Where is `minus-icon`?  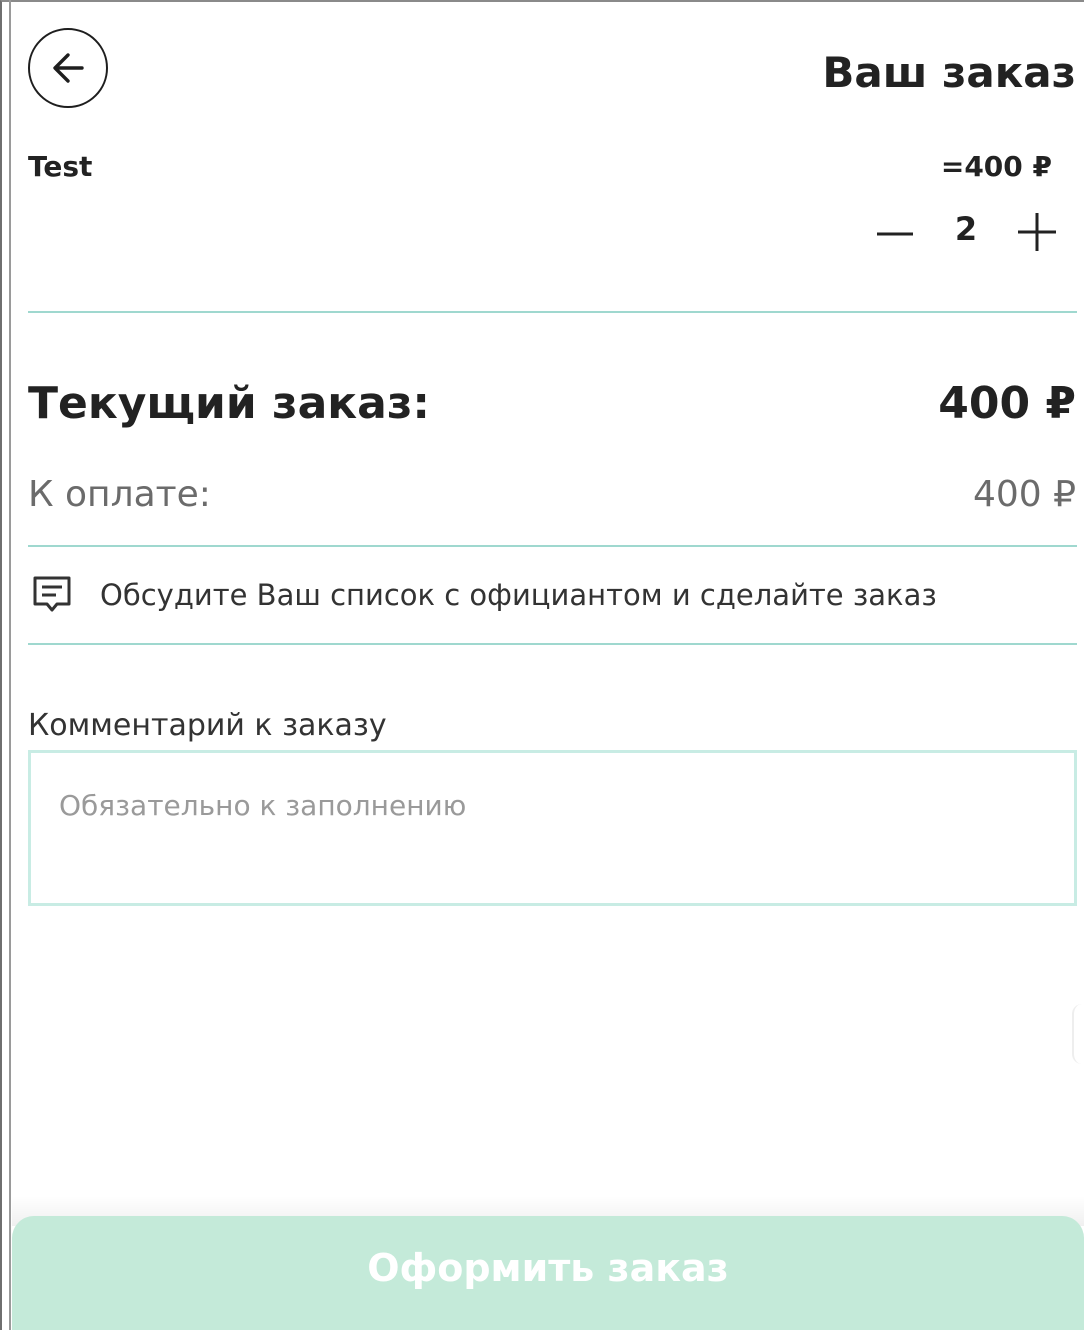
minus-icon is located at coordinates (895, 234).